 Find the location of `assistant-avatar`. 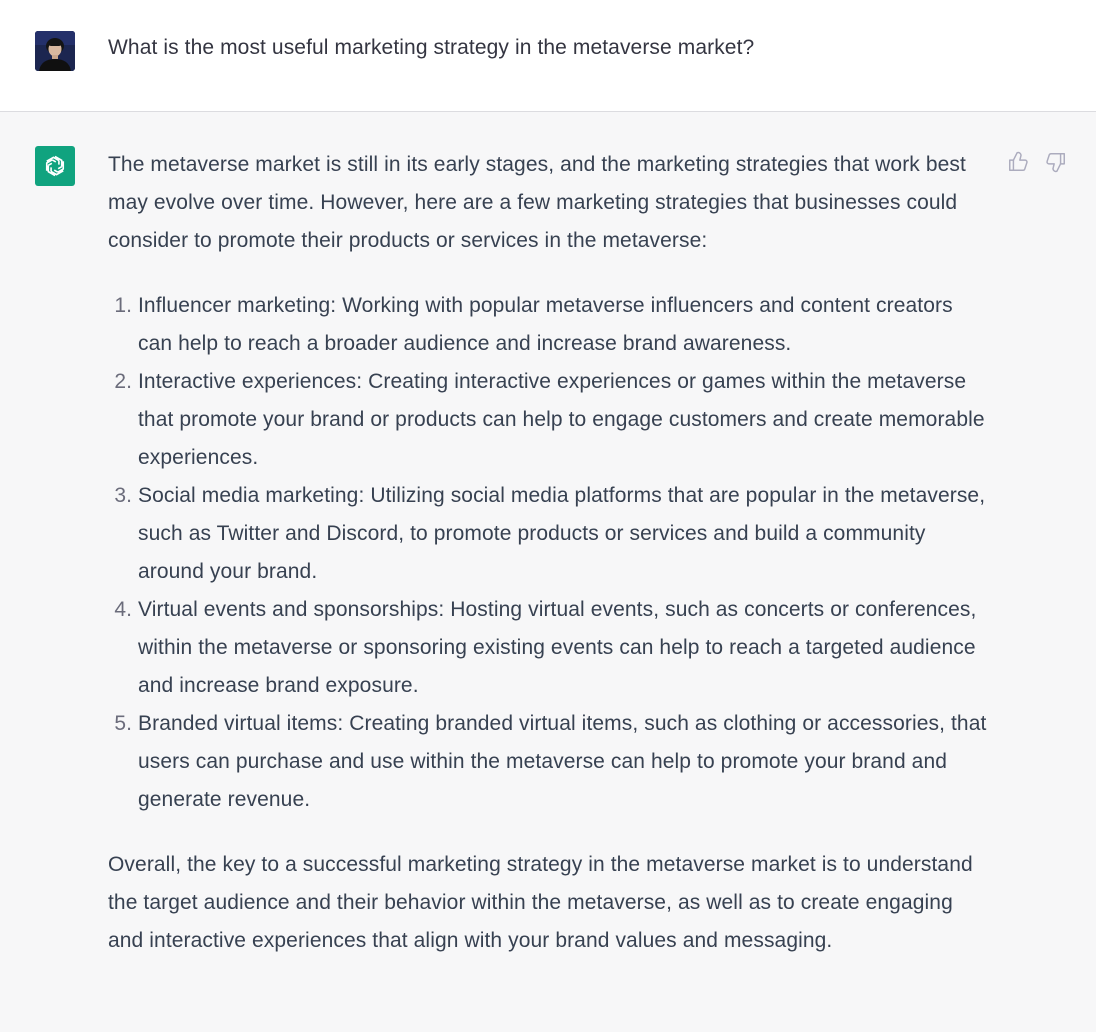

assistant-avatar is located at coordinates (55, 166).